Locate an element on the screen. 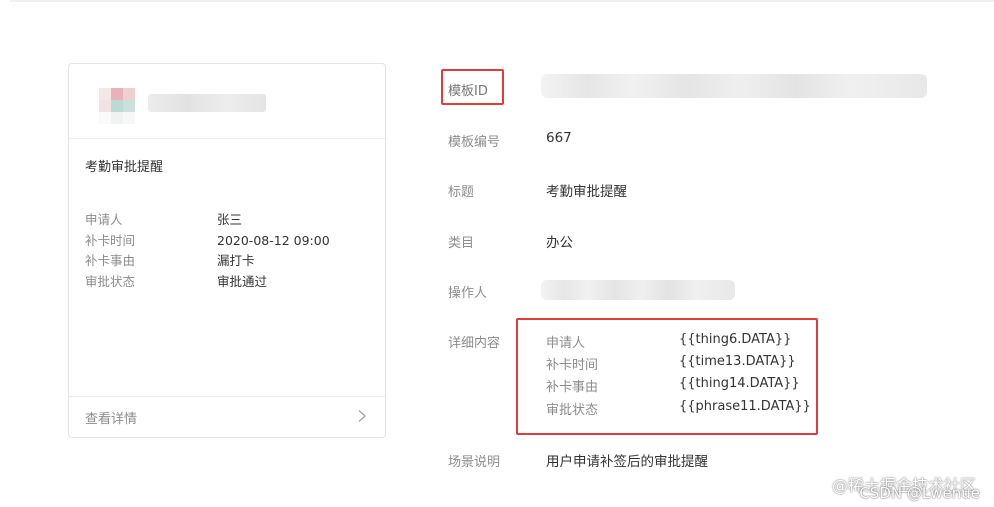  title-label: 标题 is located at coordinates (461, 192).